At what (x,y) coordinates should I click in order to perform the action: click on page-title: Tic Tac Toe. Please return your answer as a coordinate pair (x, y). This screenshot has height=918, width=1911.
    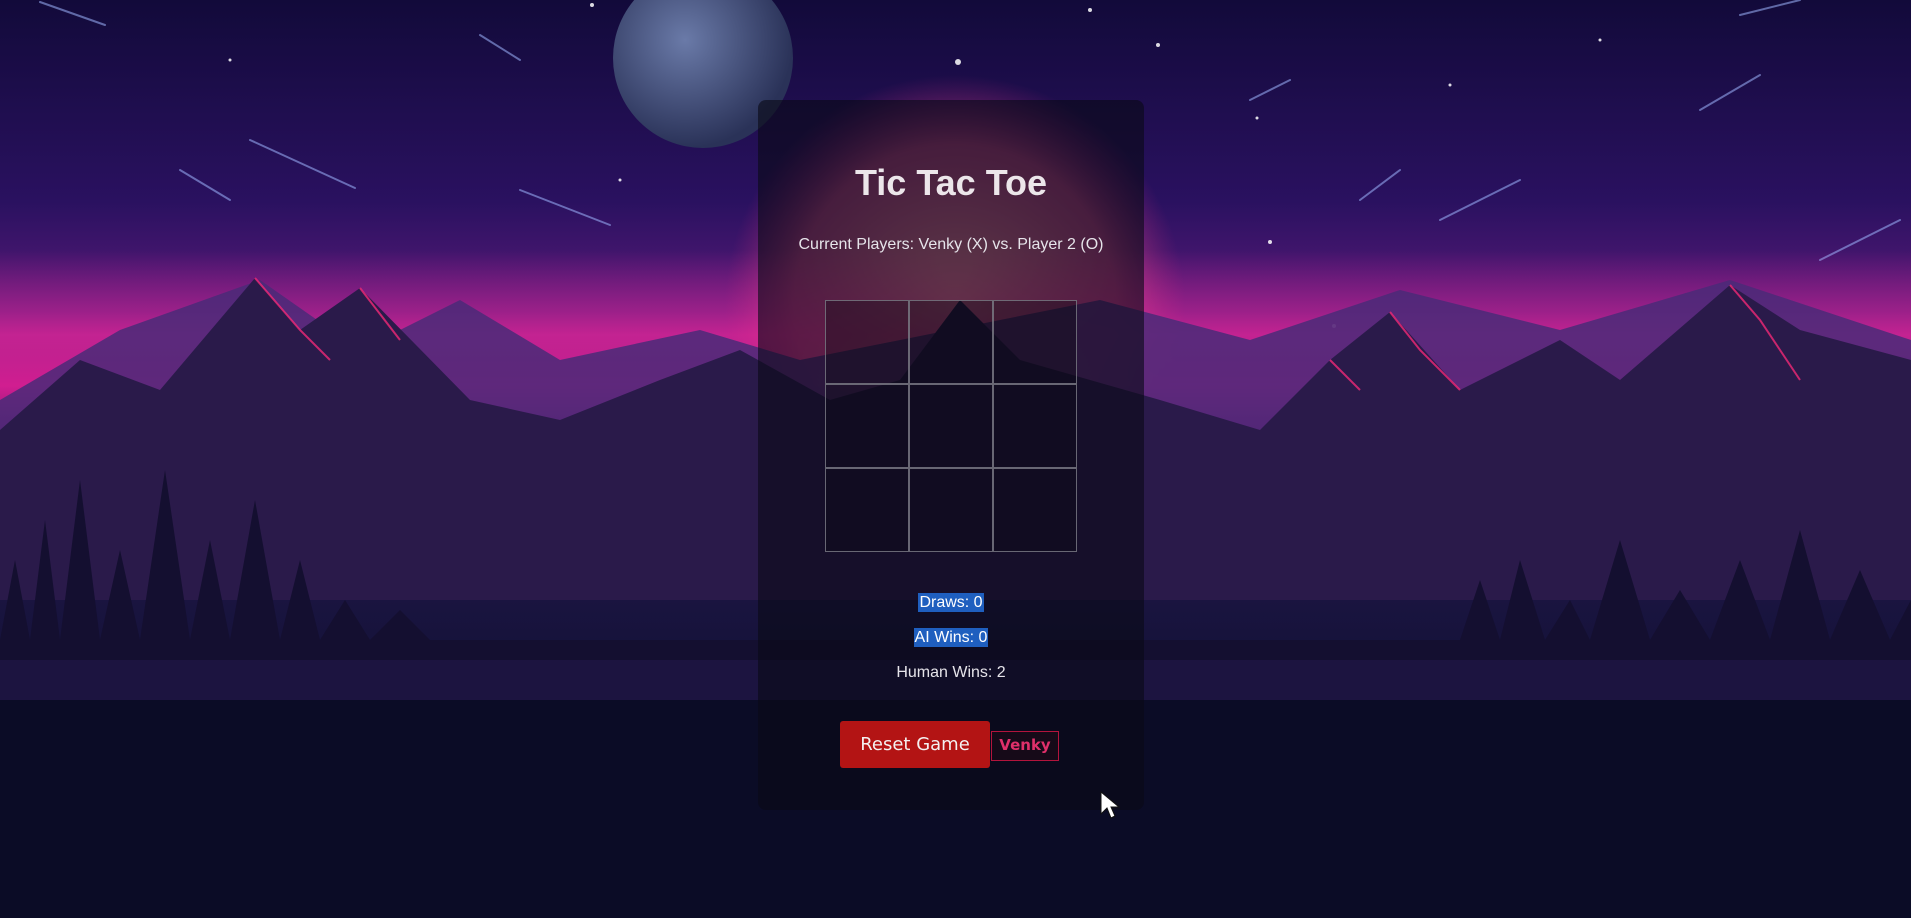
    Looking at the image, I should click on (951, 182).